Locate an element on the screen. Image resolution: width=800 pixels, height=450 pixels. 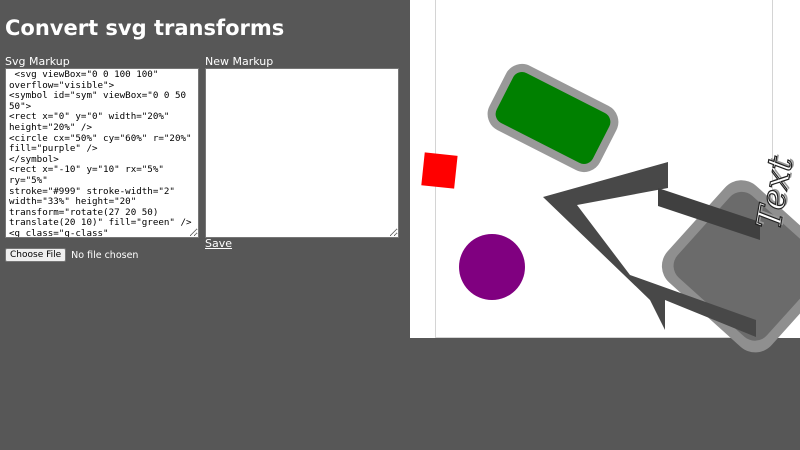
save-link: Save is located at coordinates (218, 243).